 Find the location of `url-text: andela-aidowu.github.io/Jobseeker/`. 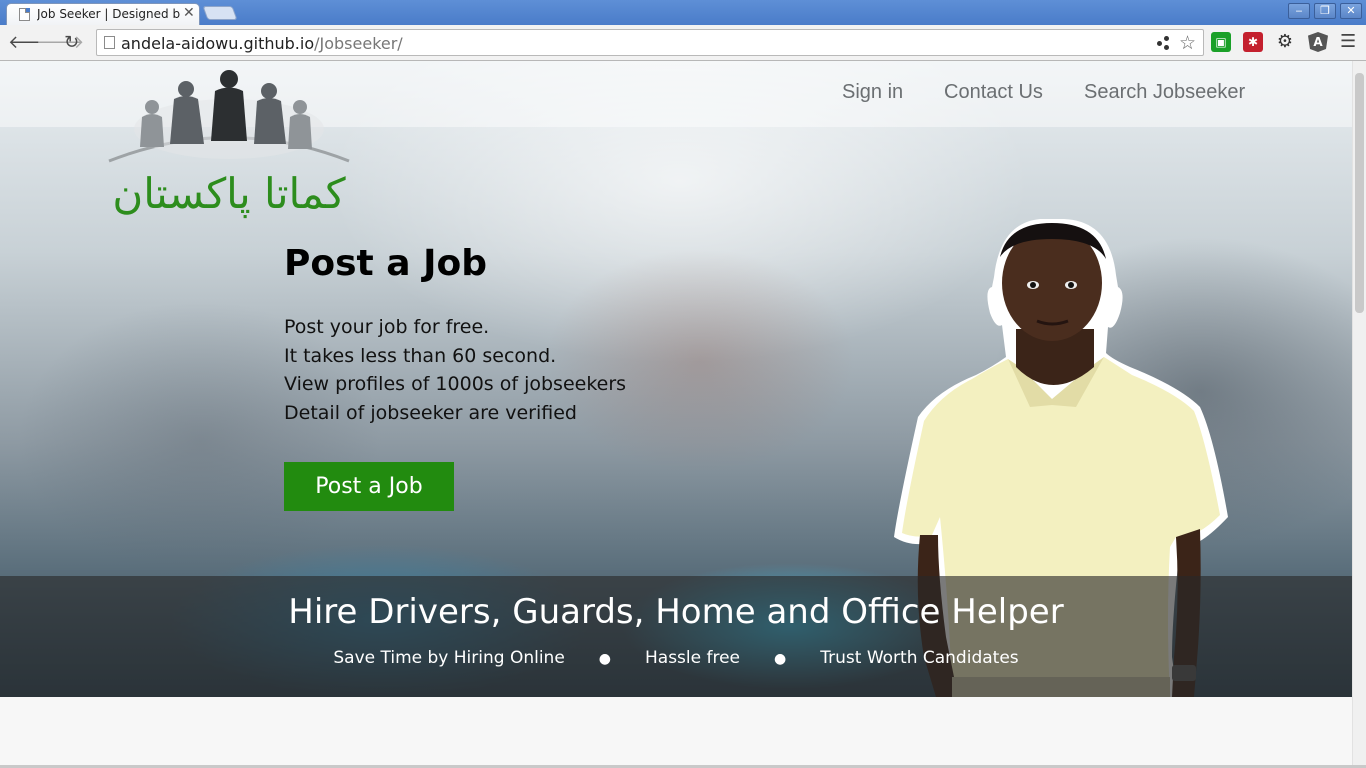

url-text: andela-aidowu.github.io/Jobseeker/ is located at coordinates (262, 43).